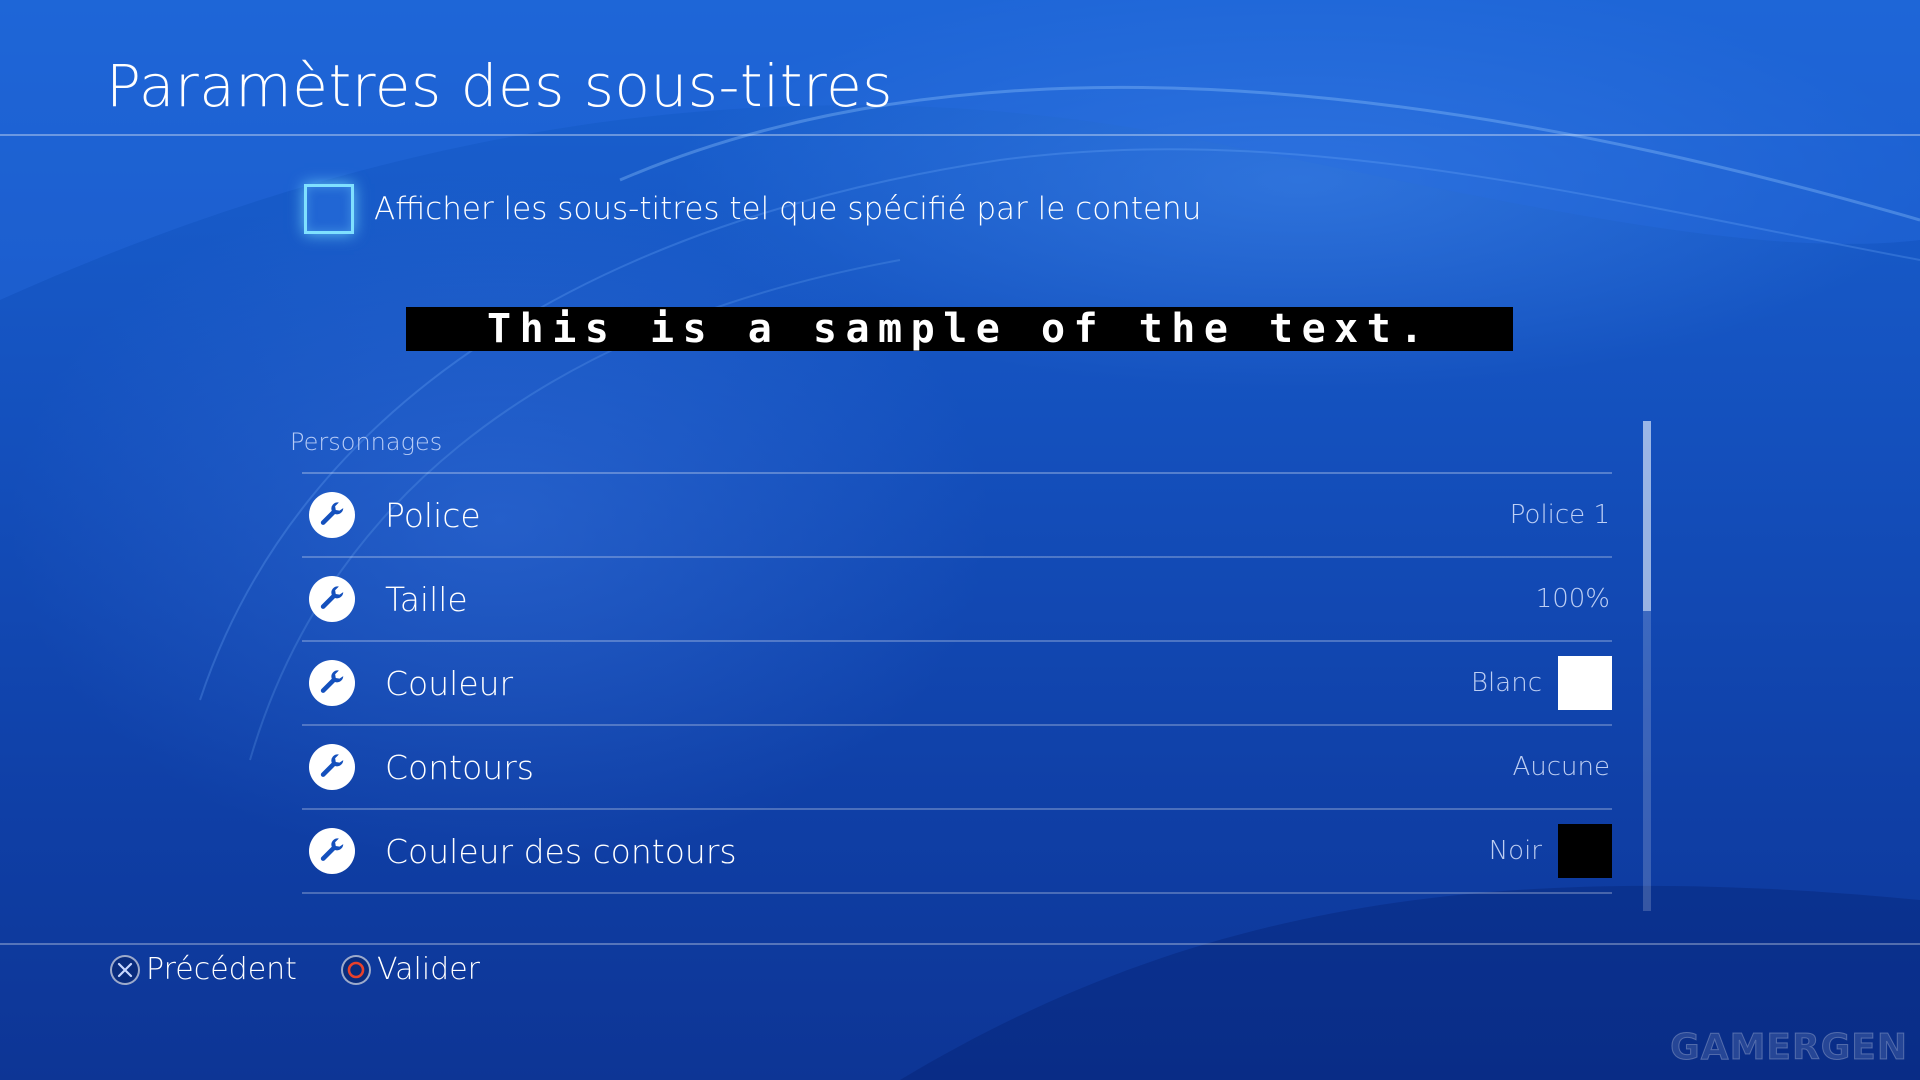 The image size is (1920, 1080). Describe the element at coordinates (960, 135) in the screenshot. I see `header-divider` at that location.